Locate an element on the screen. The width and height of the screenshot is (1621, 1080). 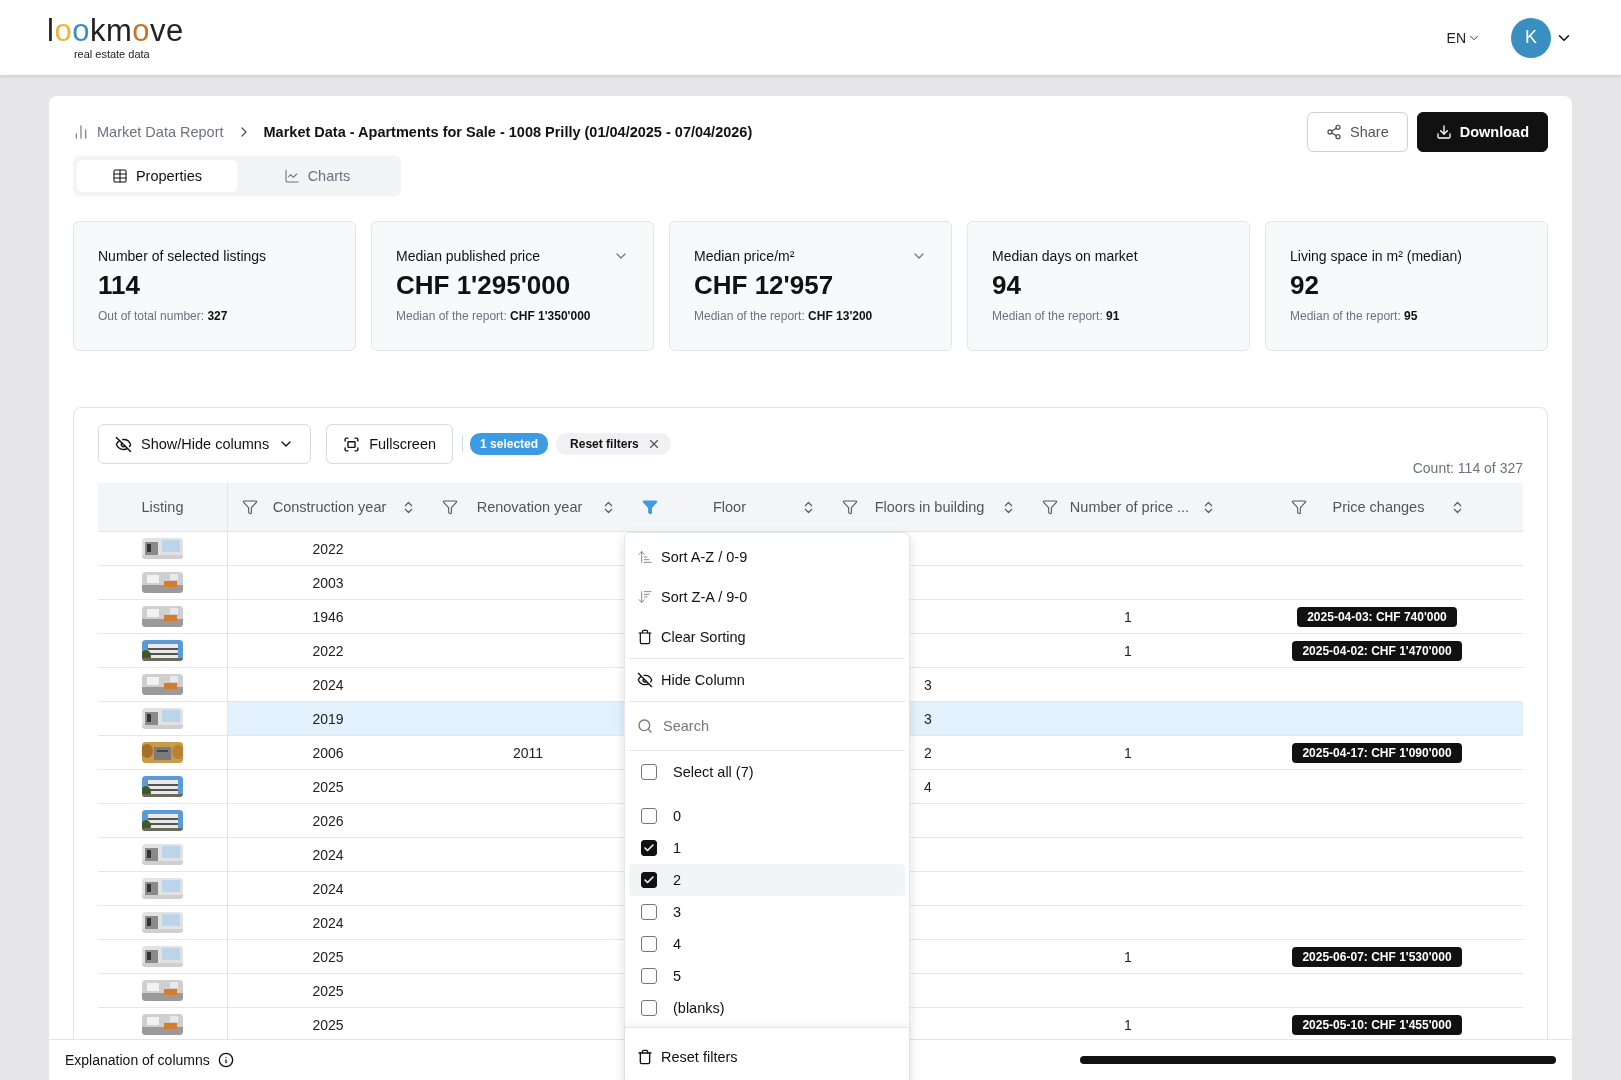
stat-title: Median days on market is located at coordinates (1065, 256).